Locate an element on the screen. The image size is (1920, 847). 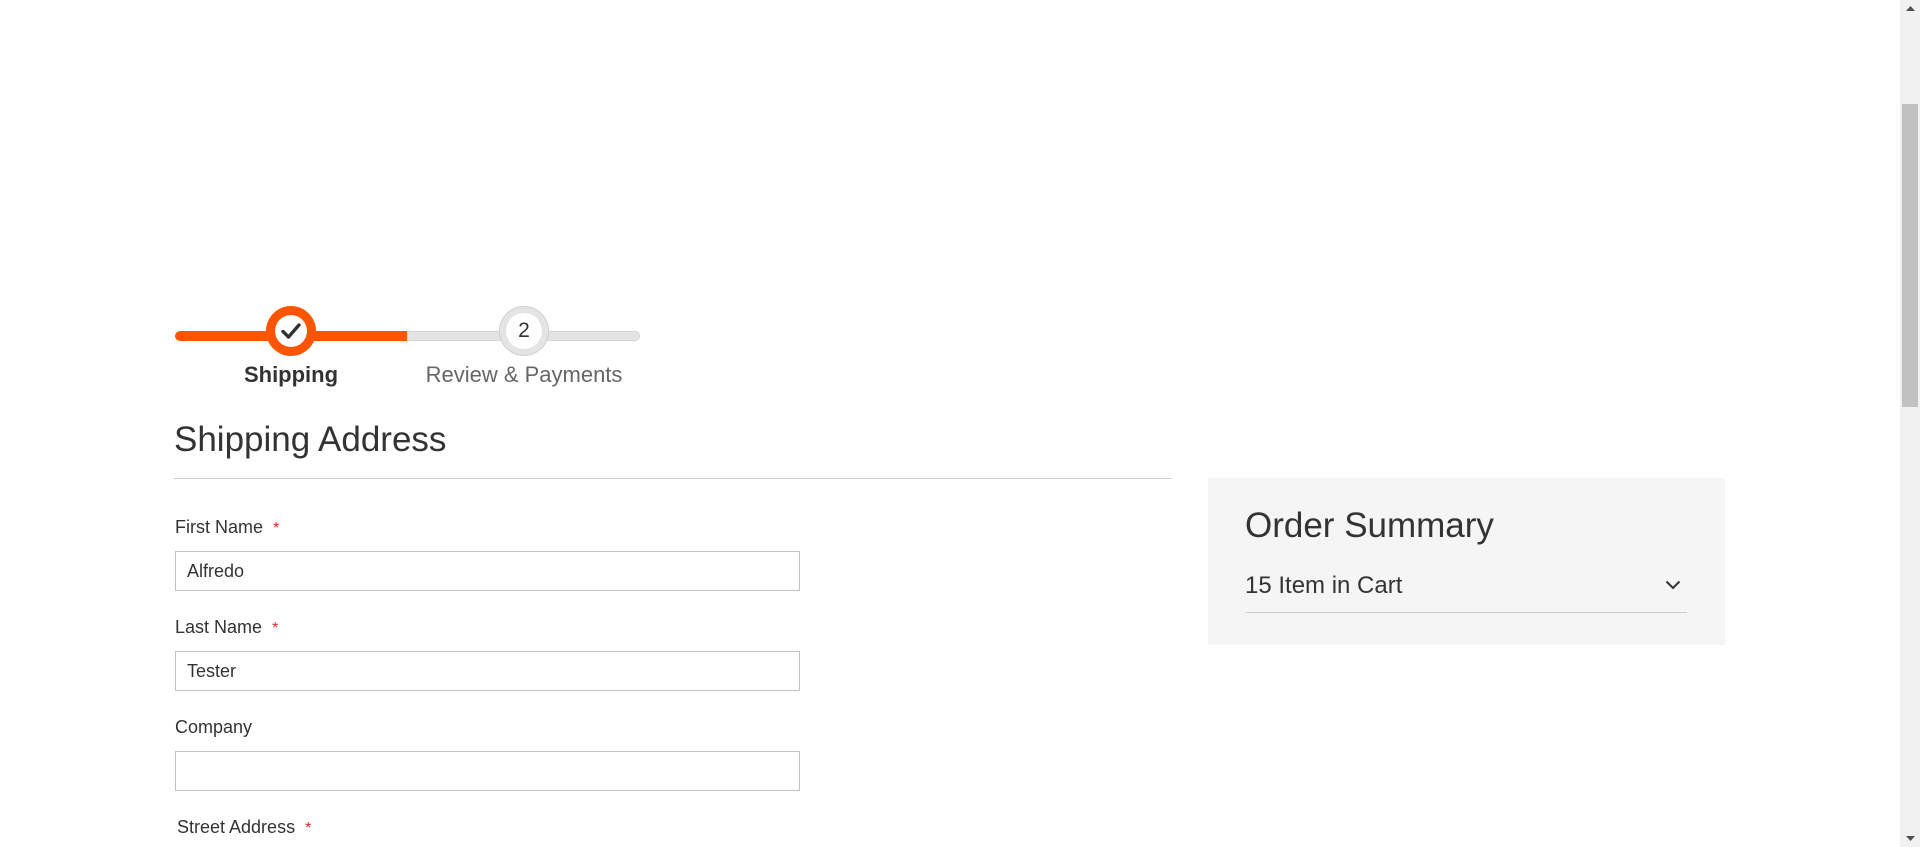
step-review-label: Review & Payments is located at coordinates (524, 374).